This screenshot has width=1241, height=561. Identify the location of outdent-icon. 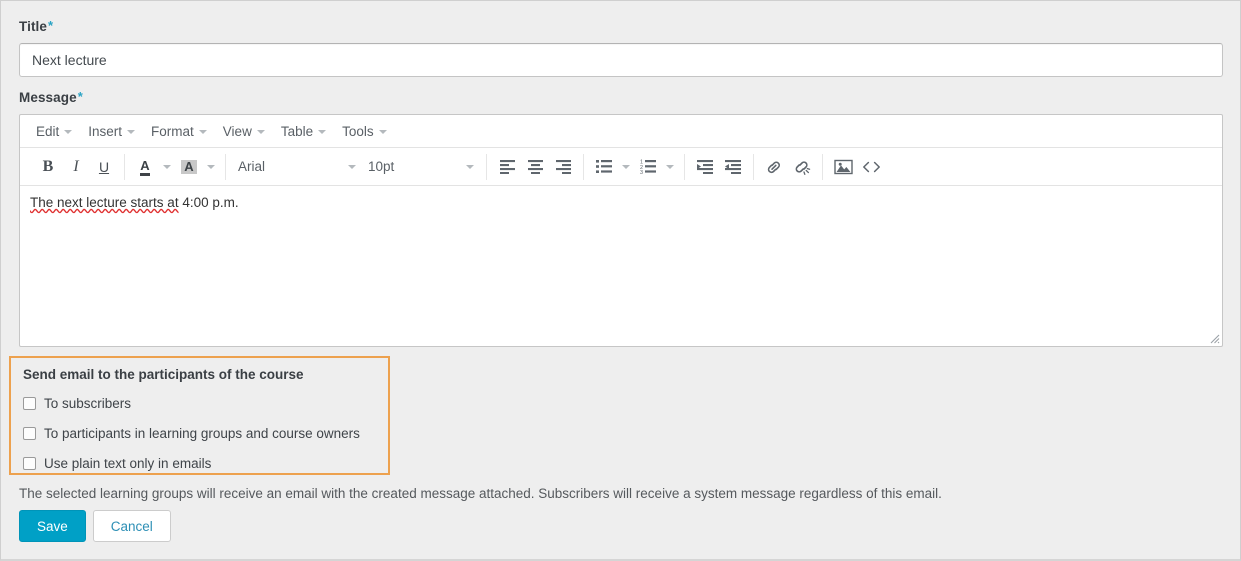
(732, 167).